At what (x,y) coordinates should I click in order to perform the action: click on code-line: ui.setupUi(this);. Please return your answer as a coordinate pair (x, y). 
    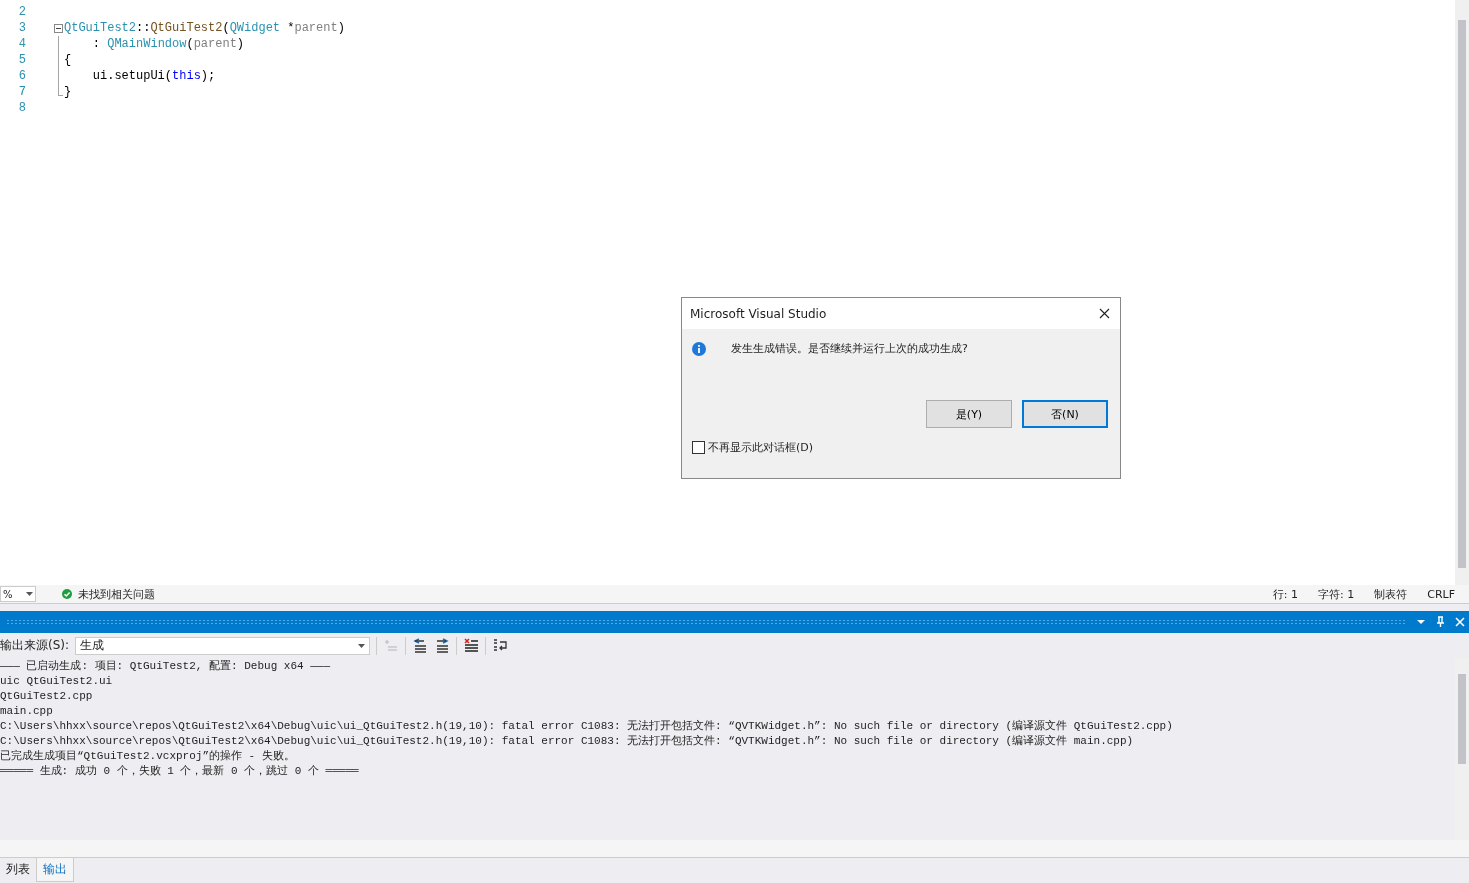
    Looking at the image, I should click on (153, 76).